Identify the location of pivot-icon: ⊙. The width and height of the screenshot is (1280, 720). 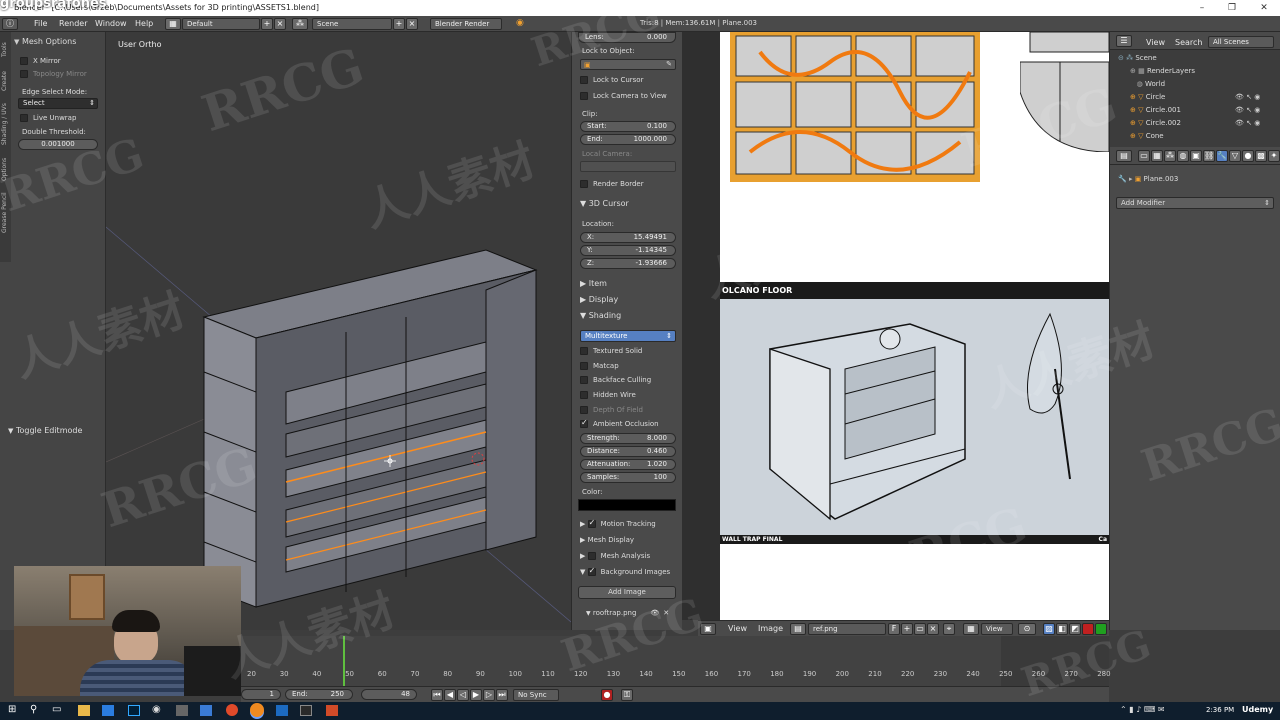
(1027, 629).